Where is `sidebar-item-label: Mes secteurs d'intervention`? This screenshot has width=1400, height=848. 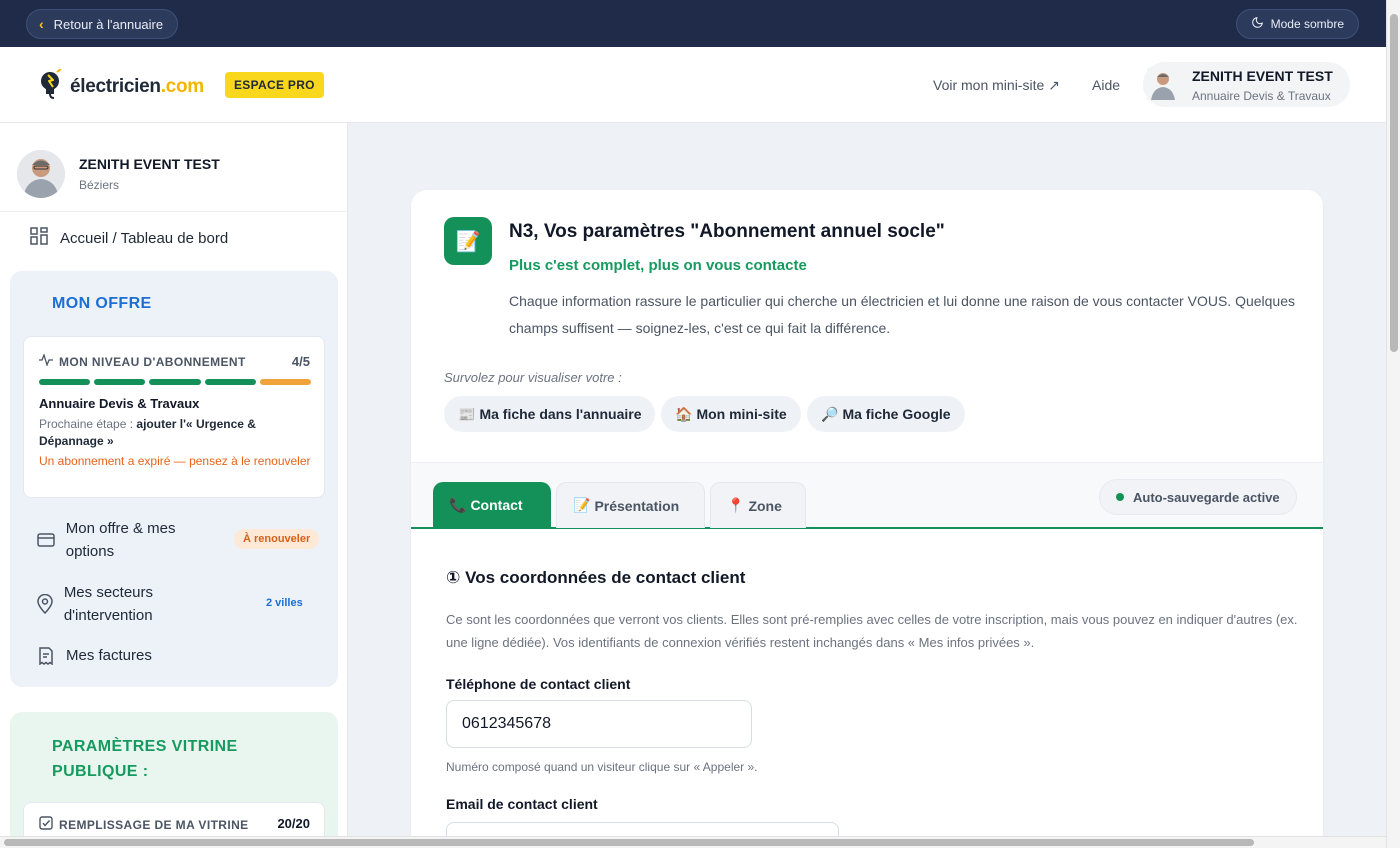 sidebar-item-label: Mes secteurs d'intervention is located at coordinates (108, 604).